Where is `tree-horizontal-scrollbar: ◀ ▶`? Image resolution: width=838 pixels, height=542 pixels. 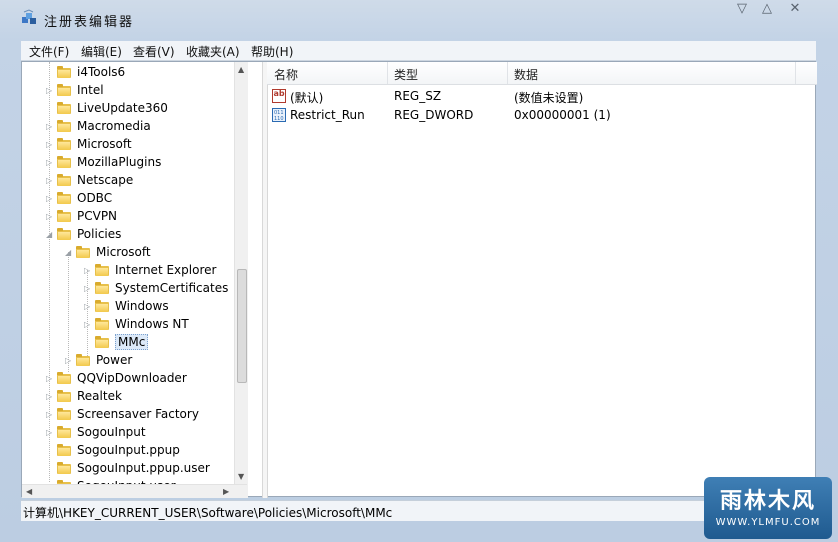
tree-horizontal-scrollbar: ◀ ▶ is located at coordinates (134, 491).